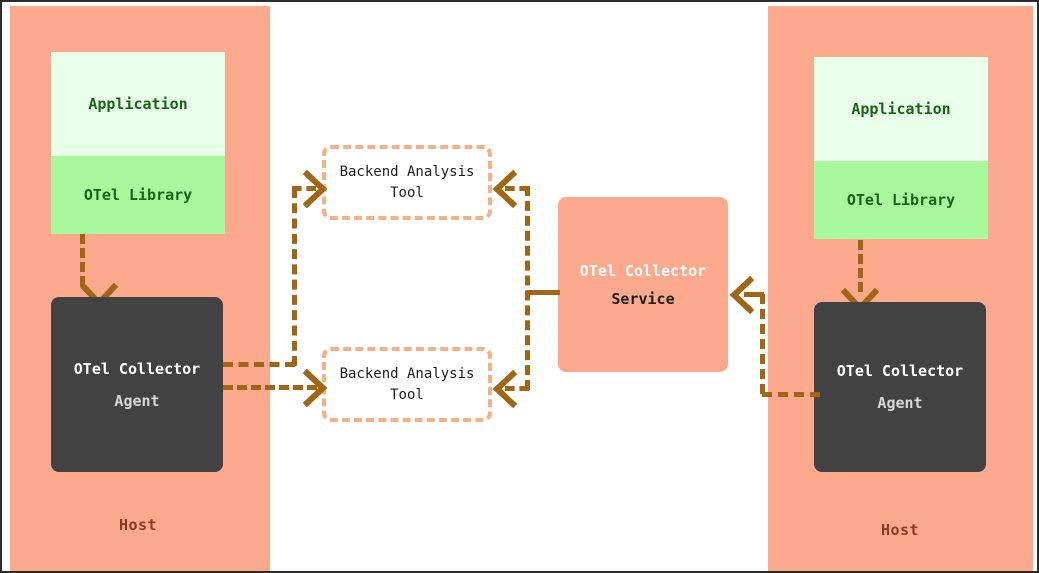 The image size is (1039, 573). What do you see at coordinates (270, 387) in the screenshot?
I see `connector-agent-left-lower-h` at bounding box center [270, 387].